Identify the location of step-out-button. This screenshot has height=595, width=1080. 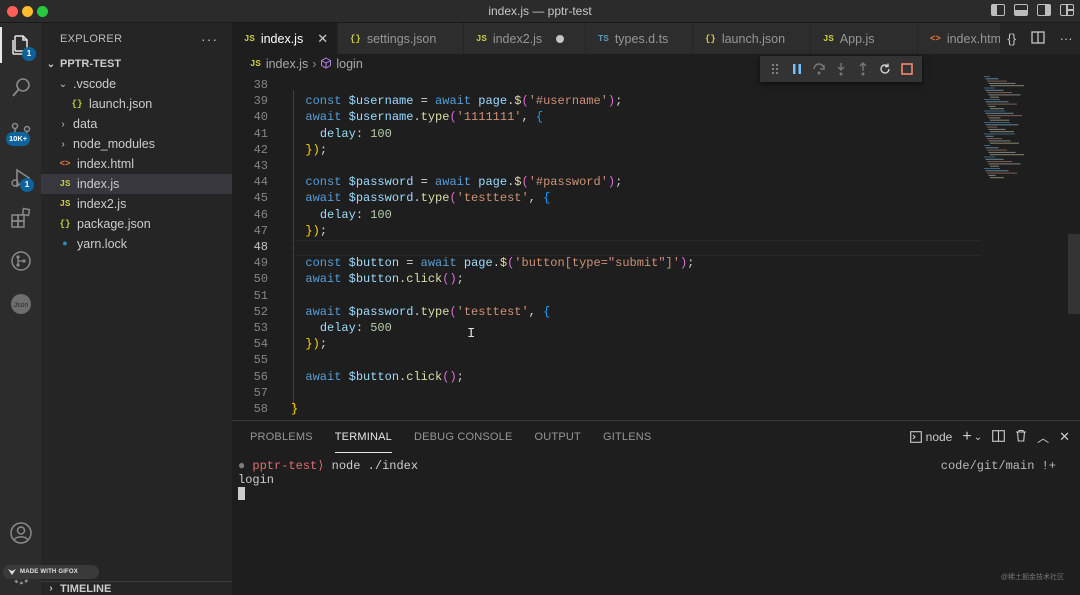
(863, 69).